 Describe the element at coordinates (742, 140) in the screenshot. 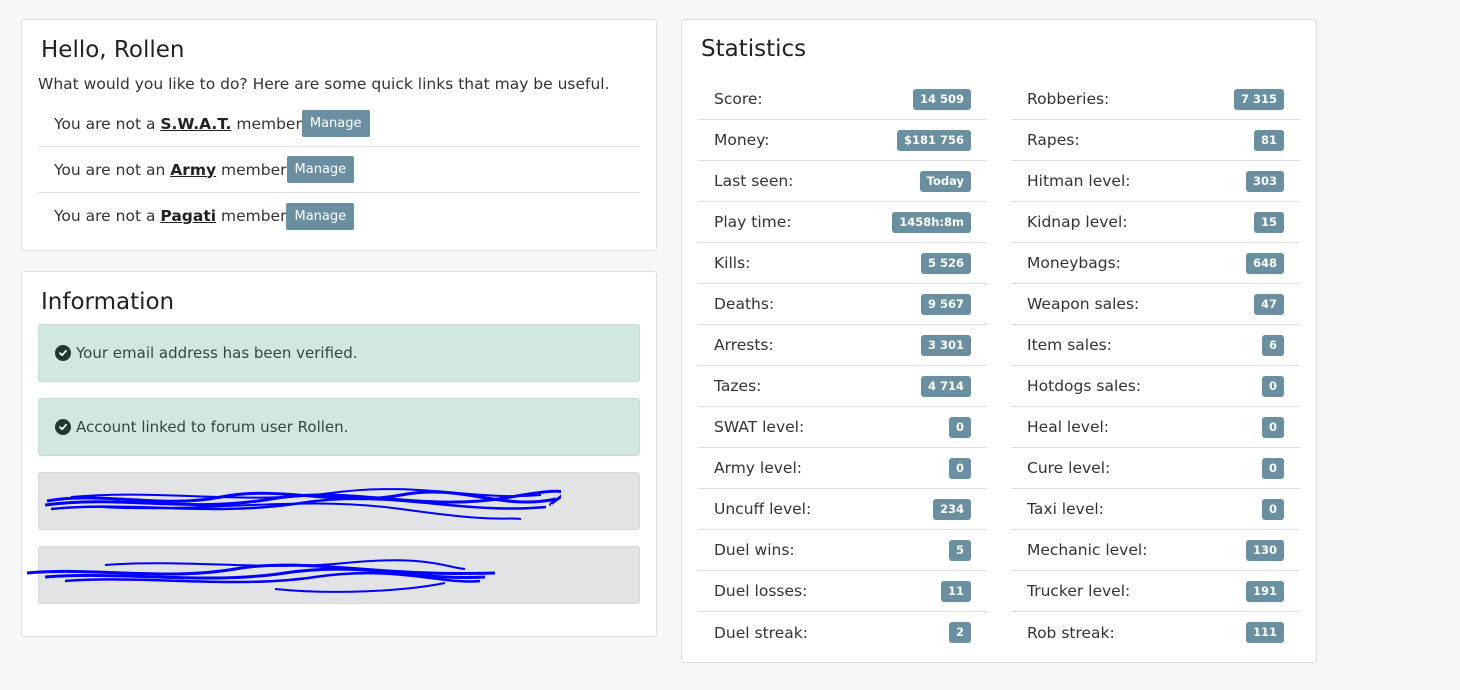

I see `stat-label: Money:` at that location.